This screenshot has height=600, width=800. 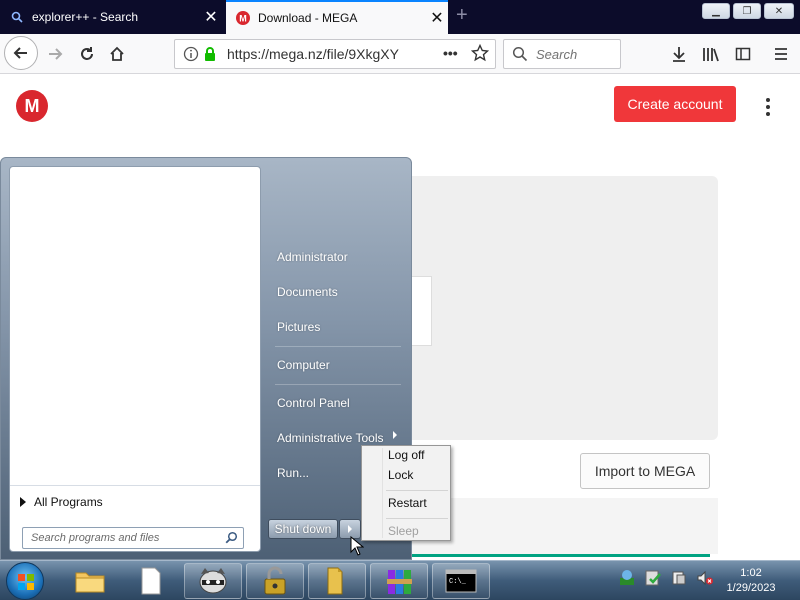 I want to click on minimize-button: ▁, so click(x=716, y=11).